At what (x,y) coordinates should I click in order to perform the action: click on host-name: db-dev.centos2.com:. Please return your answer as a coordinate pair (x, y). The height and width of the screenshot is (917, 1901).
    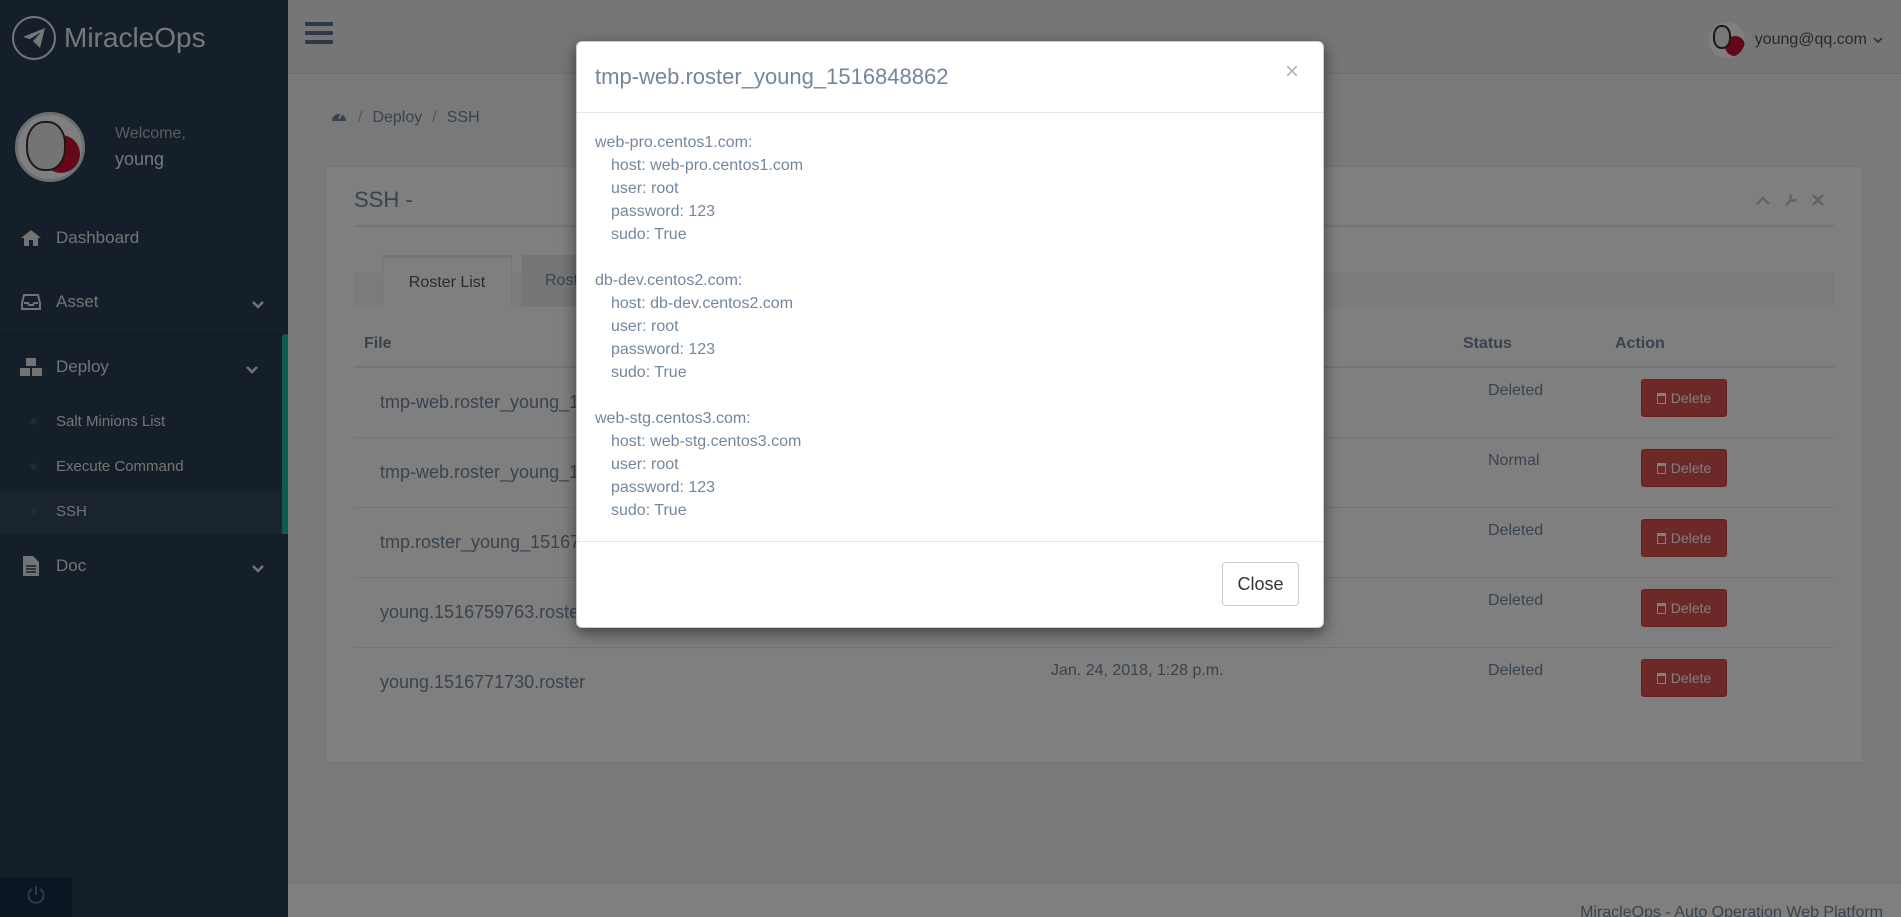
    Looking at the image, I should click on (669, 280).